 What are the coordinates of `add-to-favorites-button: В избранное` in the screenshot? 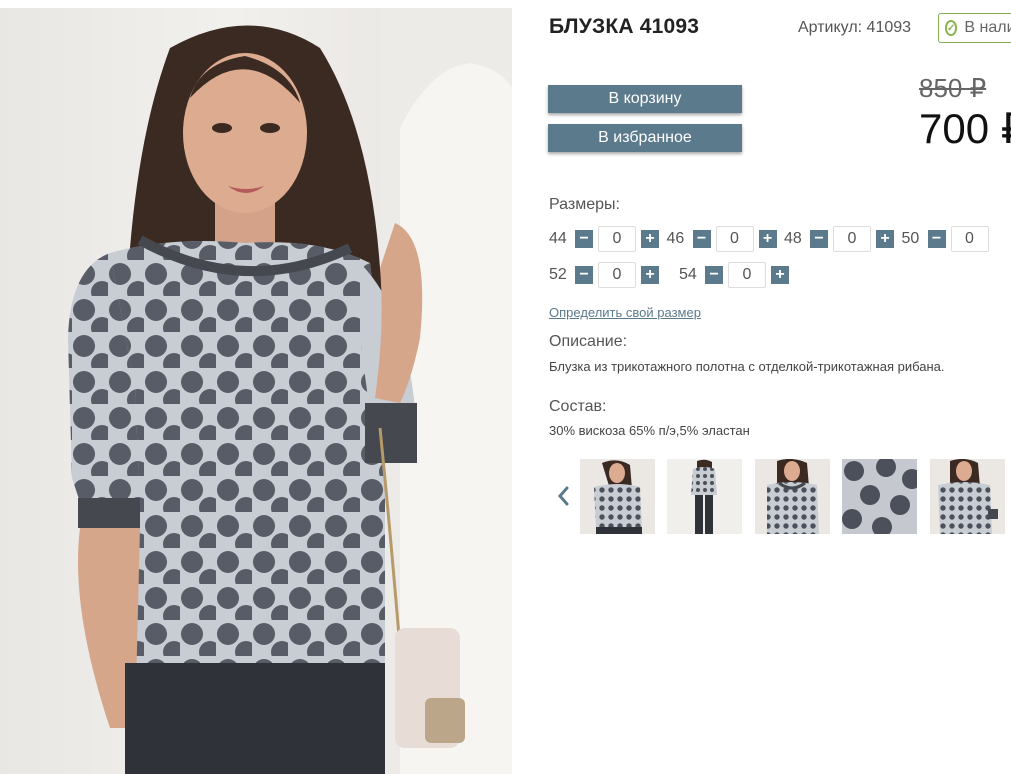 It's located at (645, 138).